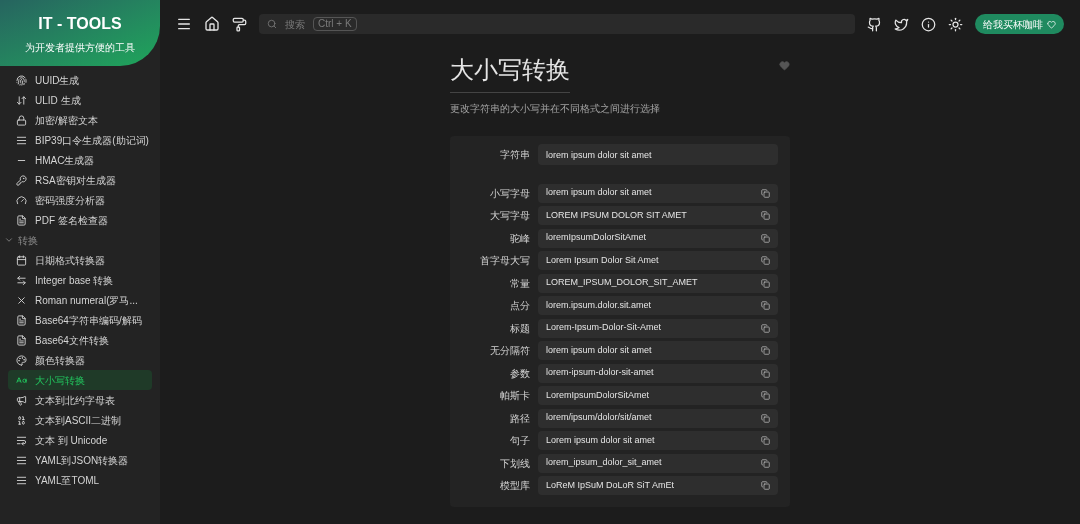 The width and height of the screenshot is (1080, 524). I want to click on sidebar-item: 文本到北约字母表, so click(80, 400).